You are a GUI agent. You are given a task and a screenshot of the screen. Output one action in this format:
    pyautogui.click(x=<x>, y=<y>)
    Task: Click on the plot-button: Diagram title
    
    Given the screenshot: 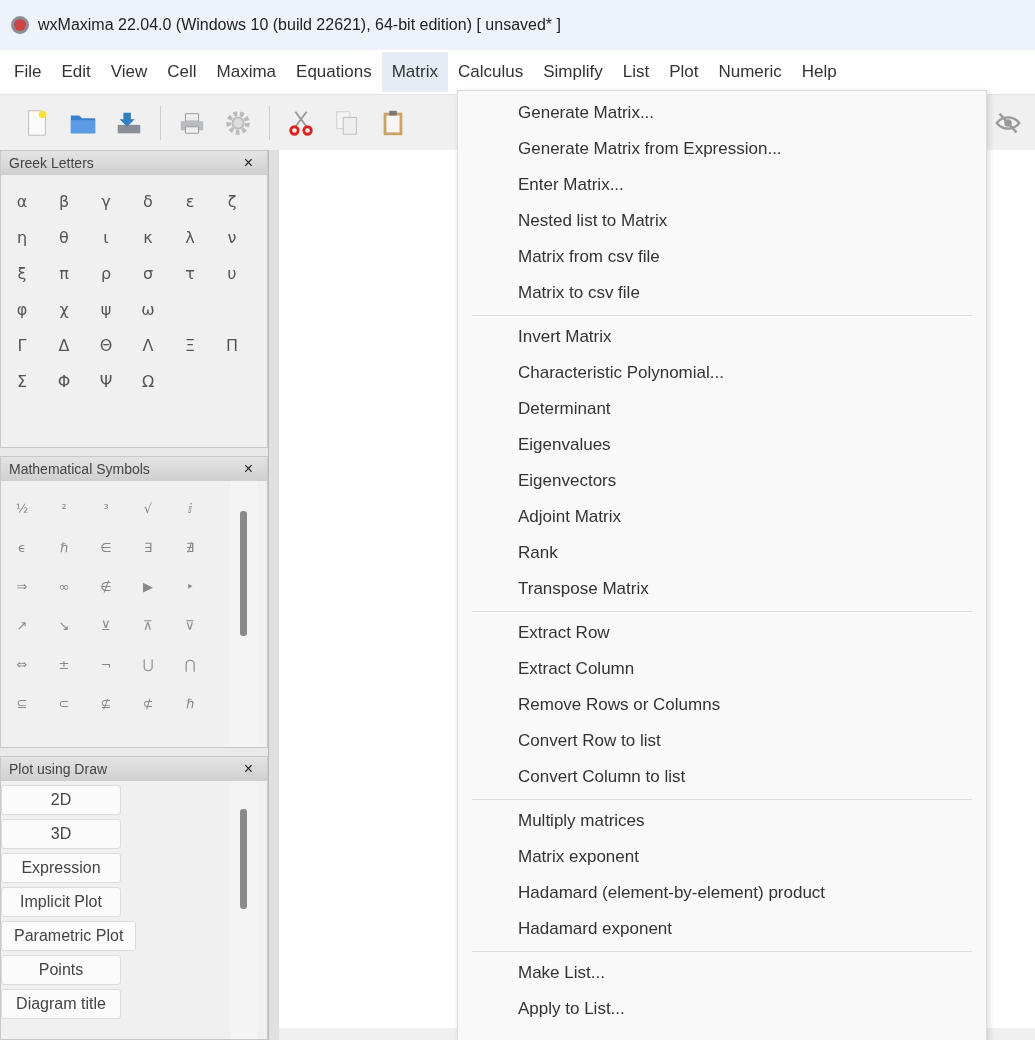 What is the action you would take?
    pyautogui.click(x=61, y=1004)
    